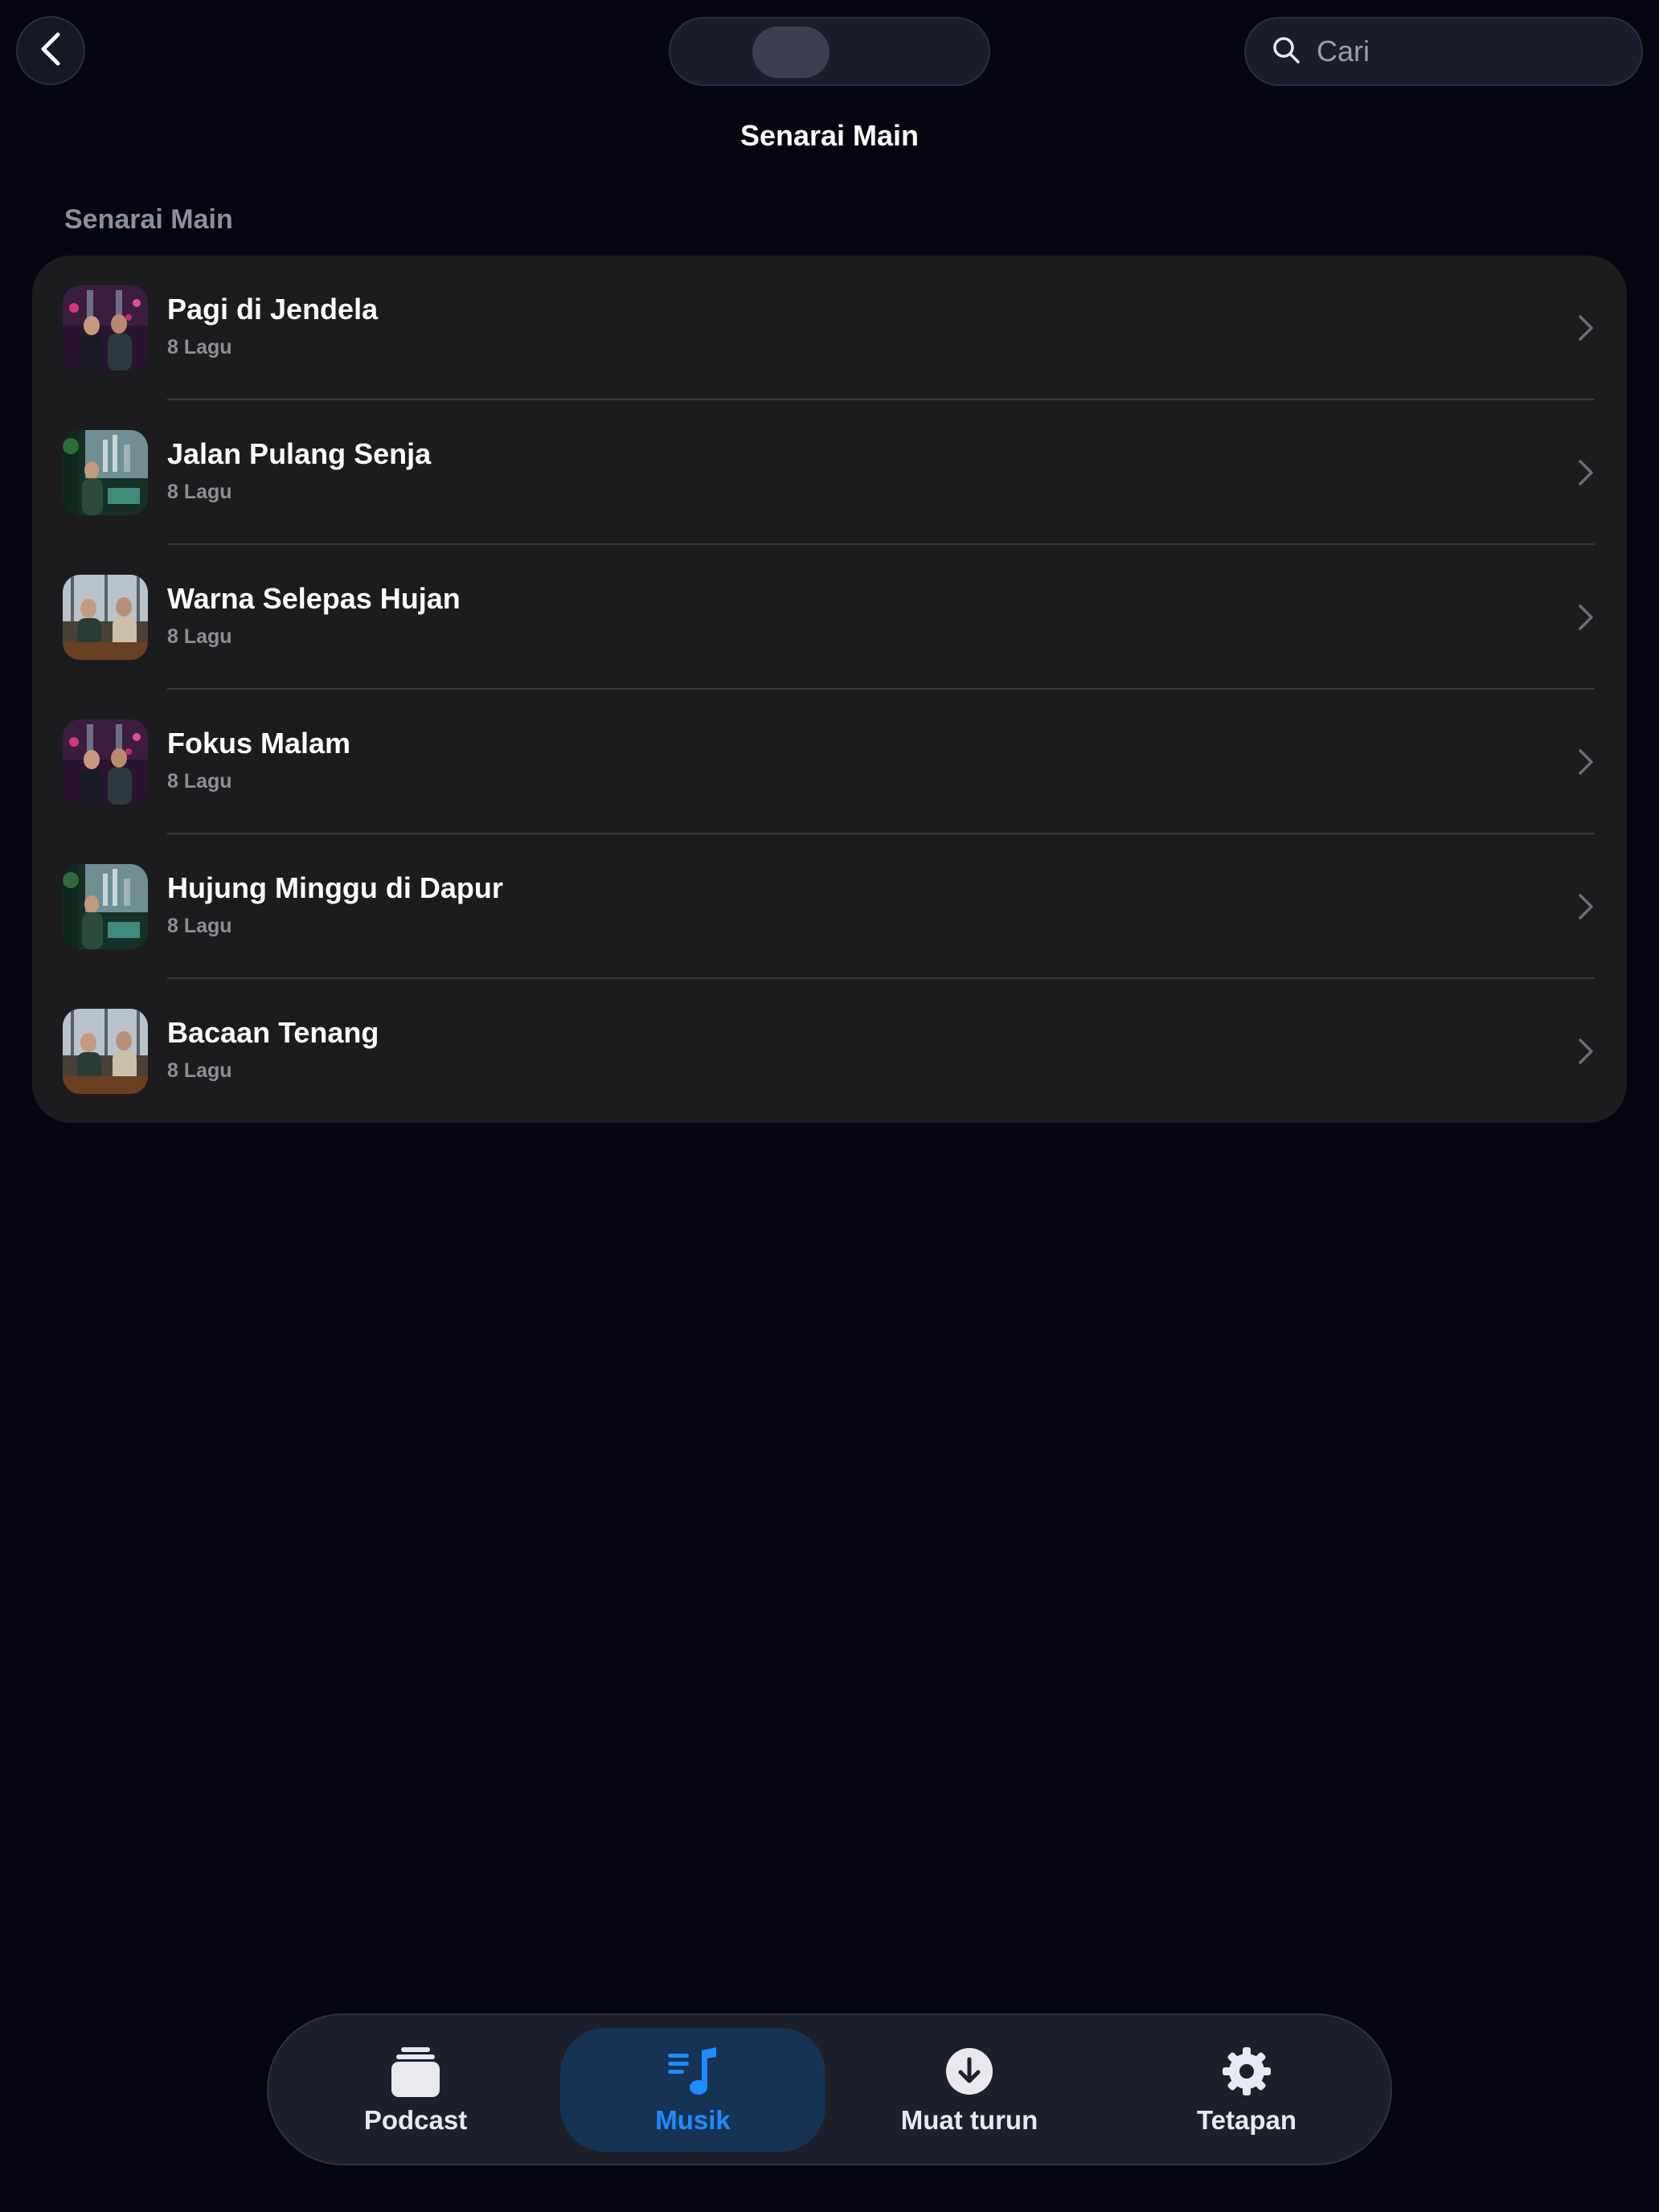 The image size is (1659, 2212). I want to click on segmented-control, so click(829, 51).